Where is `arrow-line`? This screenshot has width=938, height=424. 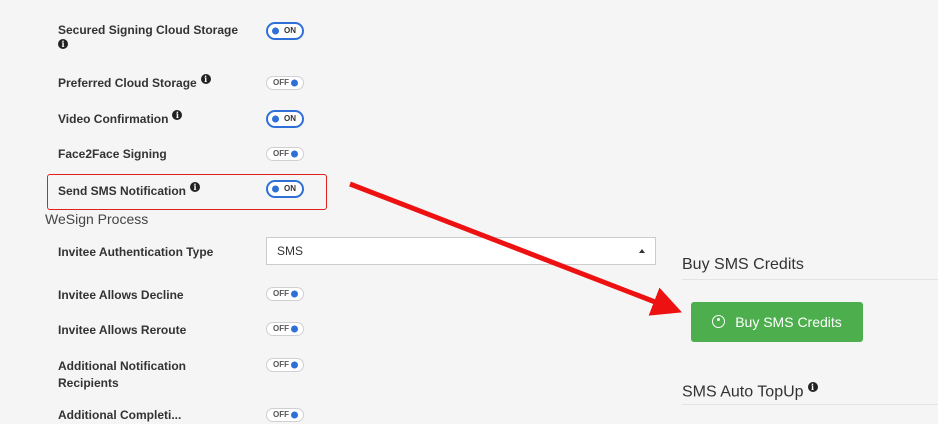 arrow-line is located at coordinates (515, 248).